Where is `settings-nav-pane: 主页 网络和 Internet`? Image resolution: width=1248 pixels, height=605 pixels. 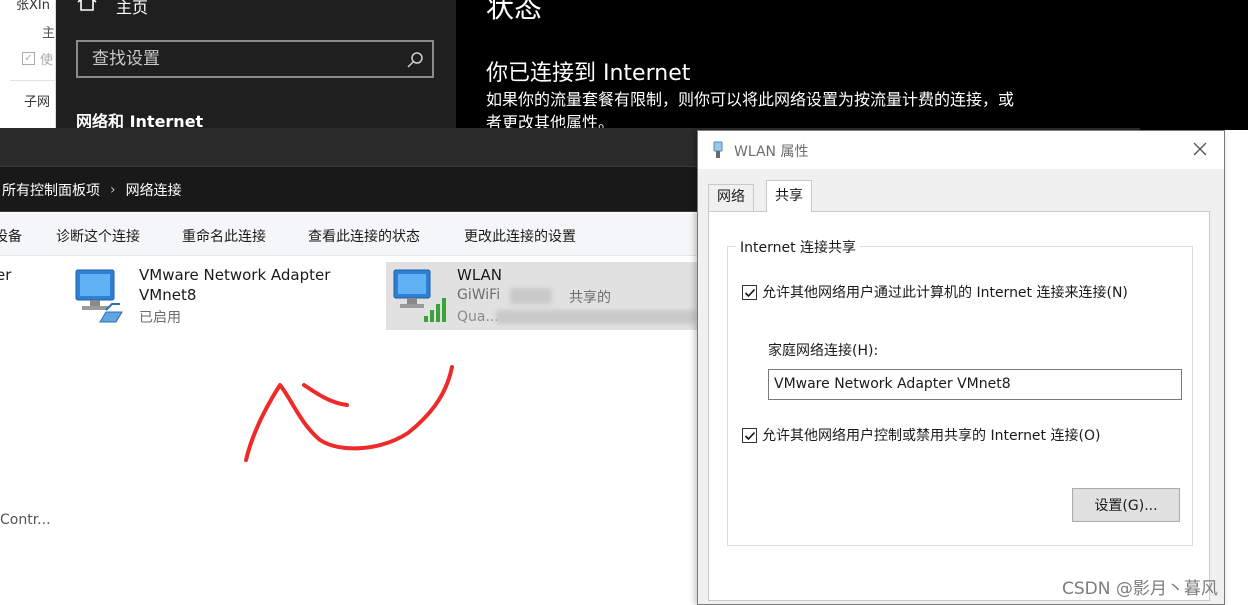 settings-nav-pane: 主页 网络和 Internet is located at coordinates (256, 65).